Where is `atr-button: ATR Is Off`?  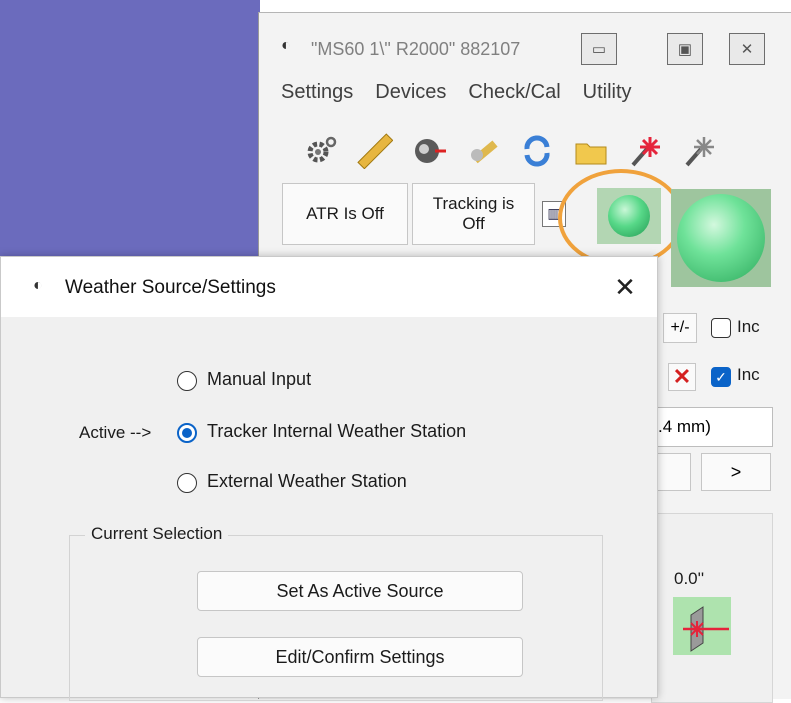
atr-button: ATR Is Off is located at coordinates (345, 214).